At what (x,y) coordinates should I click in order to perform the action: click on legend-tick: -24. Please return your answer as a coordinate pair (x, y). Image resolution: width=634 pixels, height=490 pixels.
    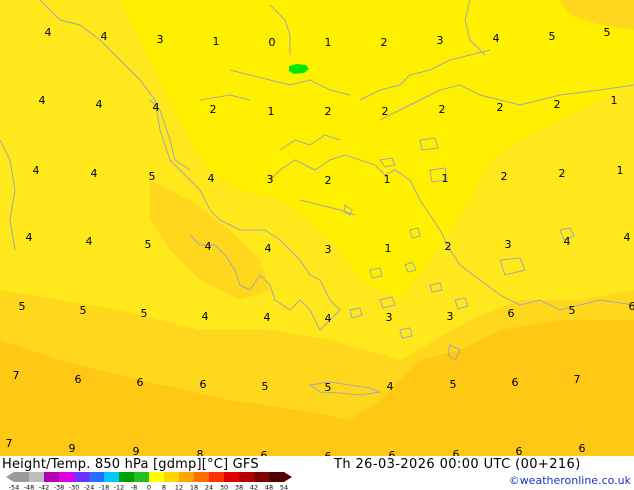
    Looking at the image, I should click on (89, 487).